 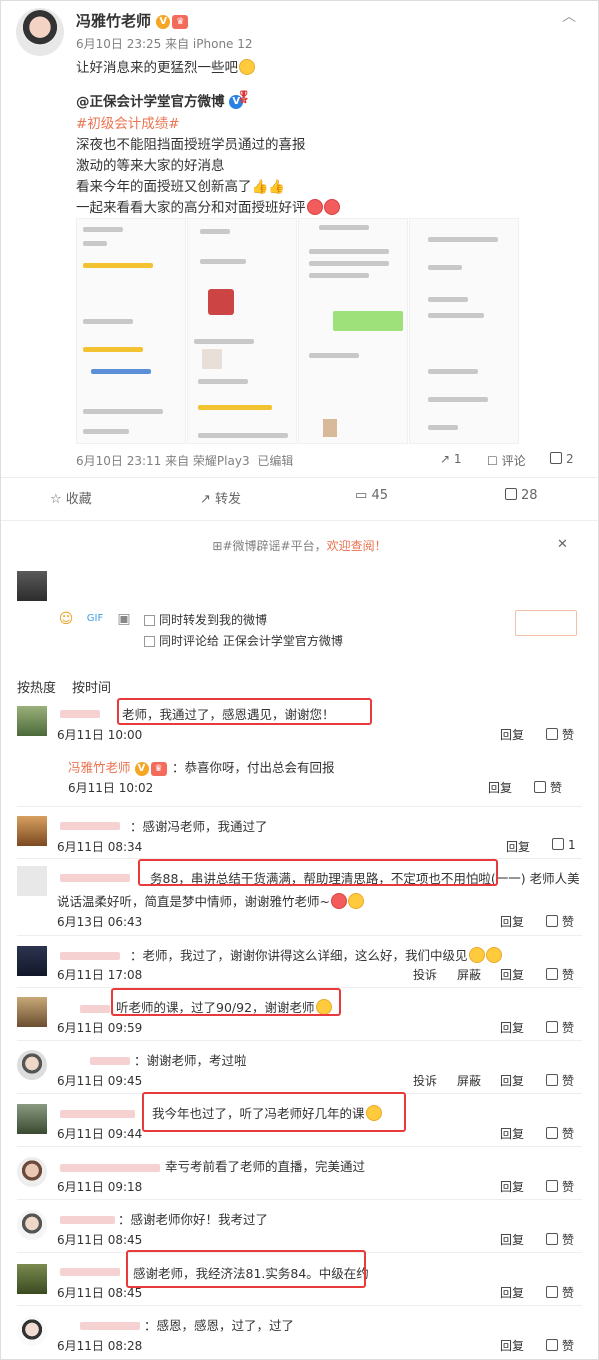 I want to click on forward-button: ↗ 转发, so click(x=220, y=497).